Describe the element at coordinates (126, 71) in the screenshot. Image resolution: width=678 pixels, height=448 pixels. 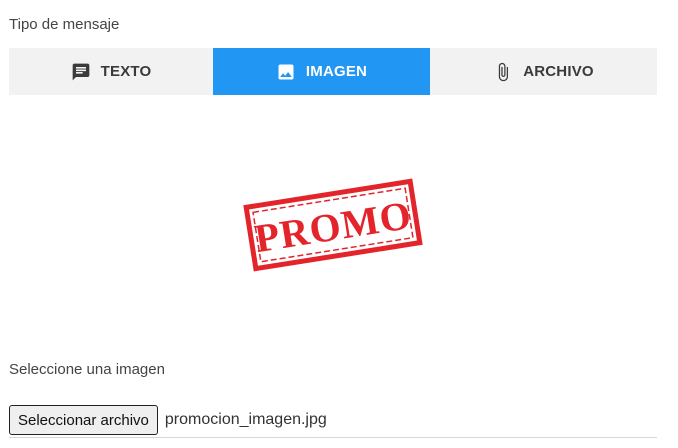
I see `tab-texto-label: TEXTO` at that location.